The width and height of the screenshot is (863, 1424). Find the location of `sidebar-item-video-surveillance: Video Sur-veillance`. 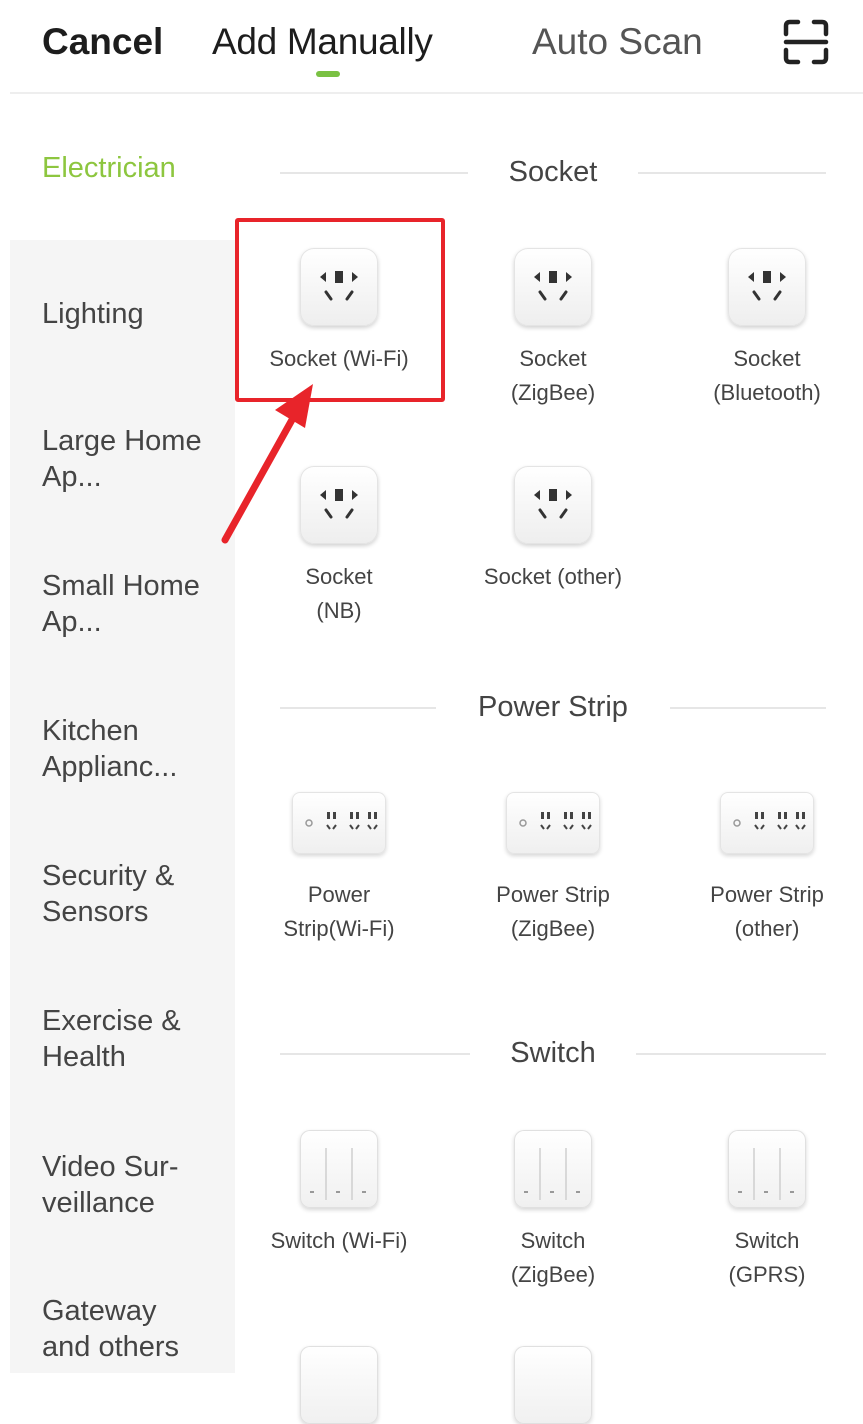

sidebar-item-video-surveillance: Video Sur-veillance is located at coordinates (127, 1185).